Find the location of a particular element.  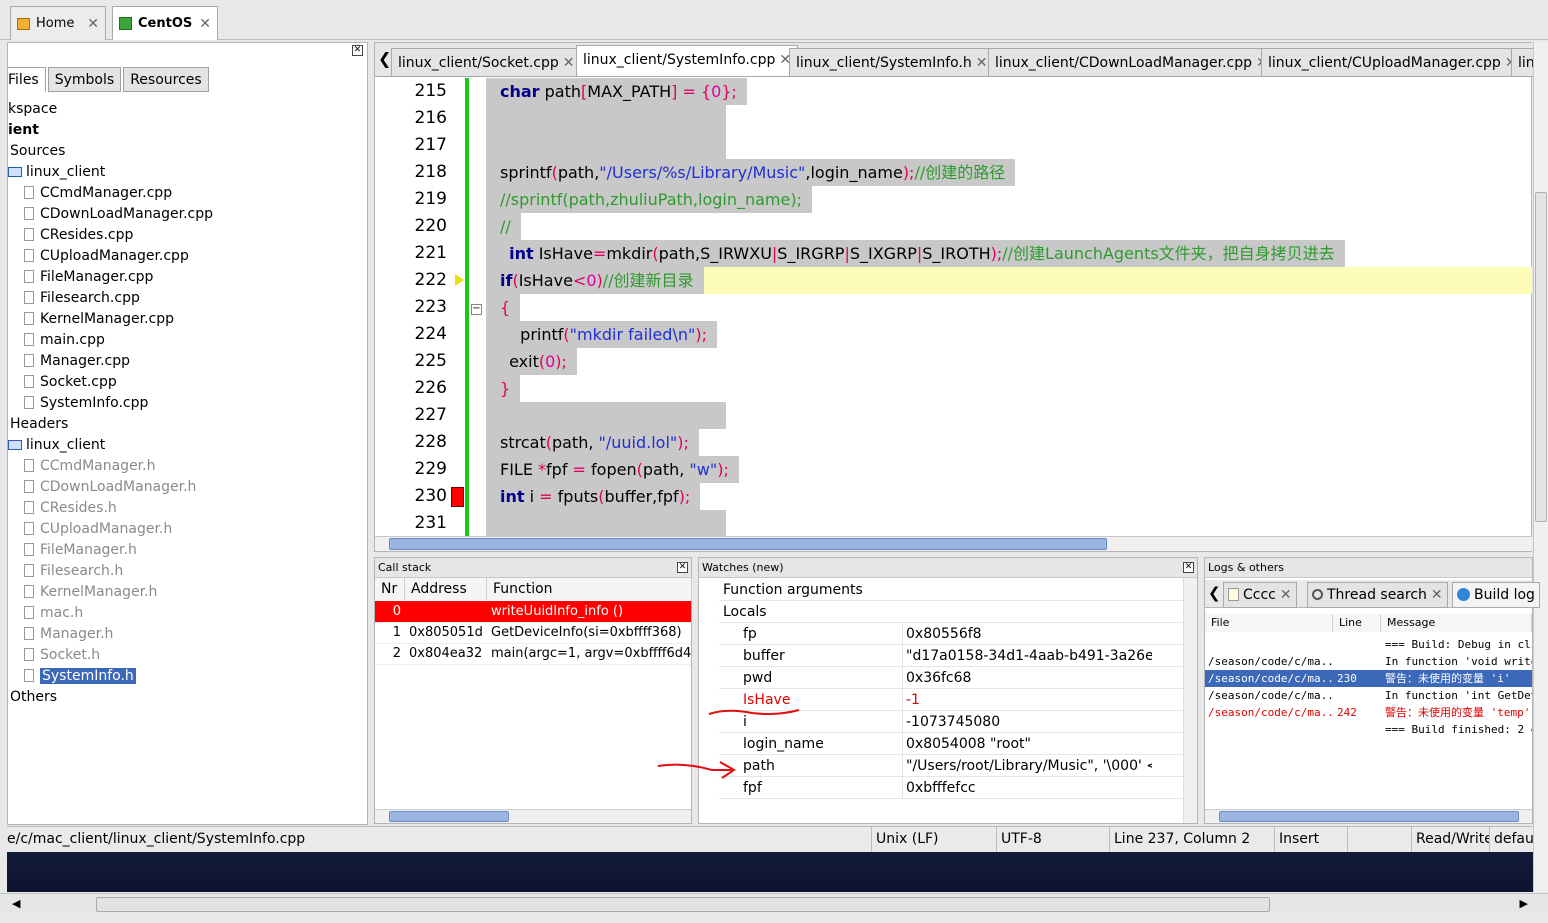

log-row: === Build finished: 2 err is located at coordinates (1368, 729).